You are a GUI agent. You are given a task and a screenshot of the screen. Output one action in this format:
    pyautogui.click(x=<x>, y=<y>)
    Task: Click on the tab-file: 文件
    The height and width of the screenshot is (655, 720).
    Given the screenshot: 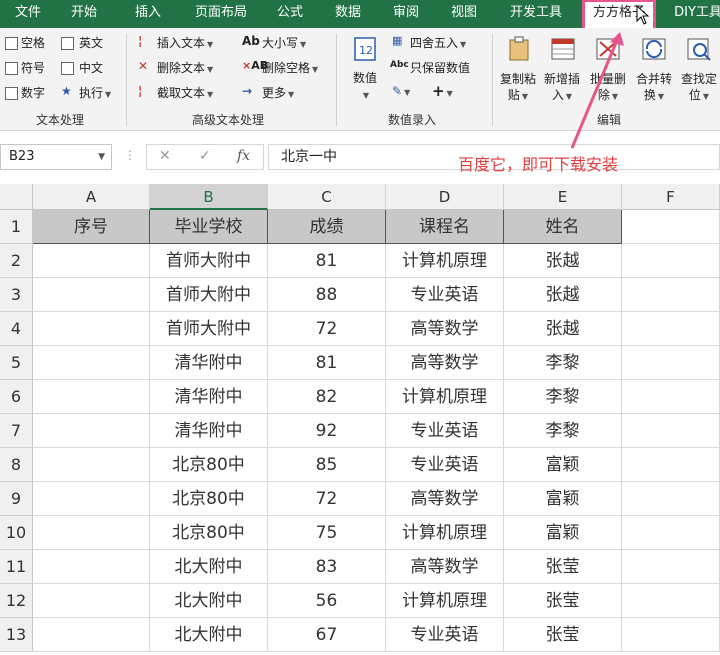 What is the action you would take?
    pyautogui.click(x=28, y=14)
    